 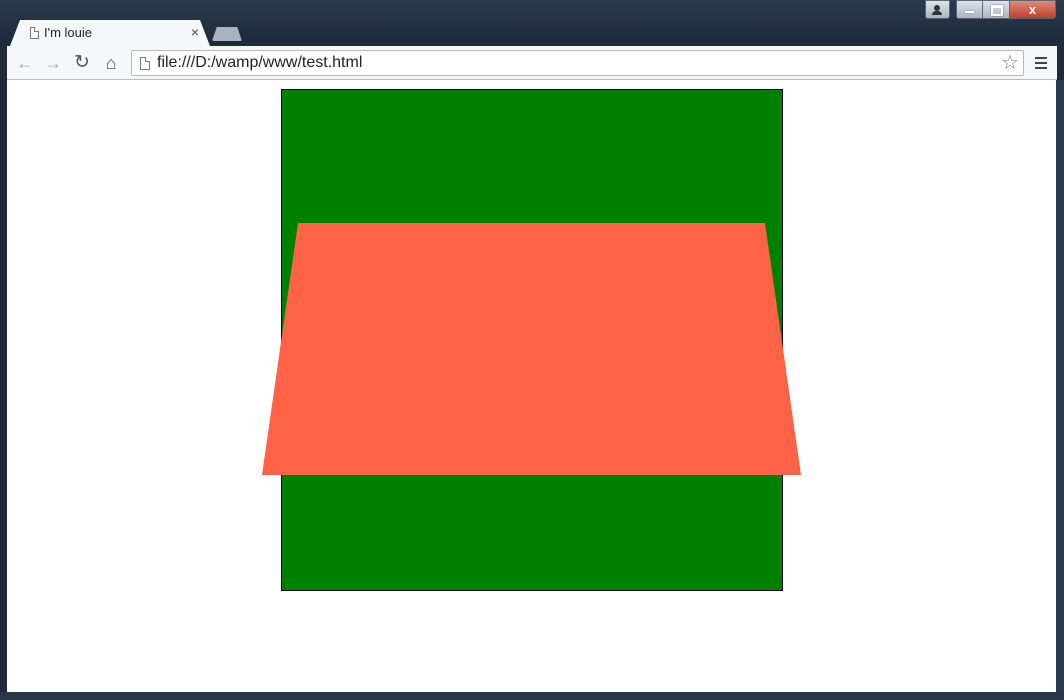 What do you see at coordinates (532, 696) in the screenshot?
I see `window-bottom-frame` at bounding box center [532, 696].